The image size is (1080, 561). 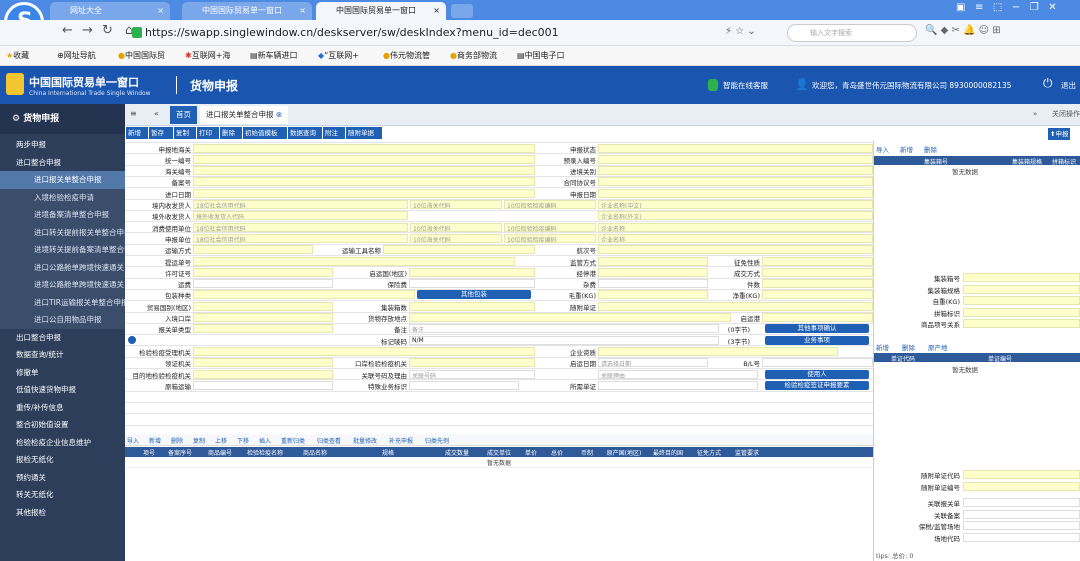 I want to click on sidebar-item: 进境备案清单整合申报, so click(x=62, y=215).